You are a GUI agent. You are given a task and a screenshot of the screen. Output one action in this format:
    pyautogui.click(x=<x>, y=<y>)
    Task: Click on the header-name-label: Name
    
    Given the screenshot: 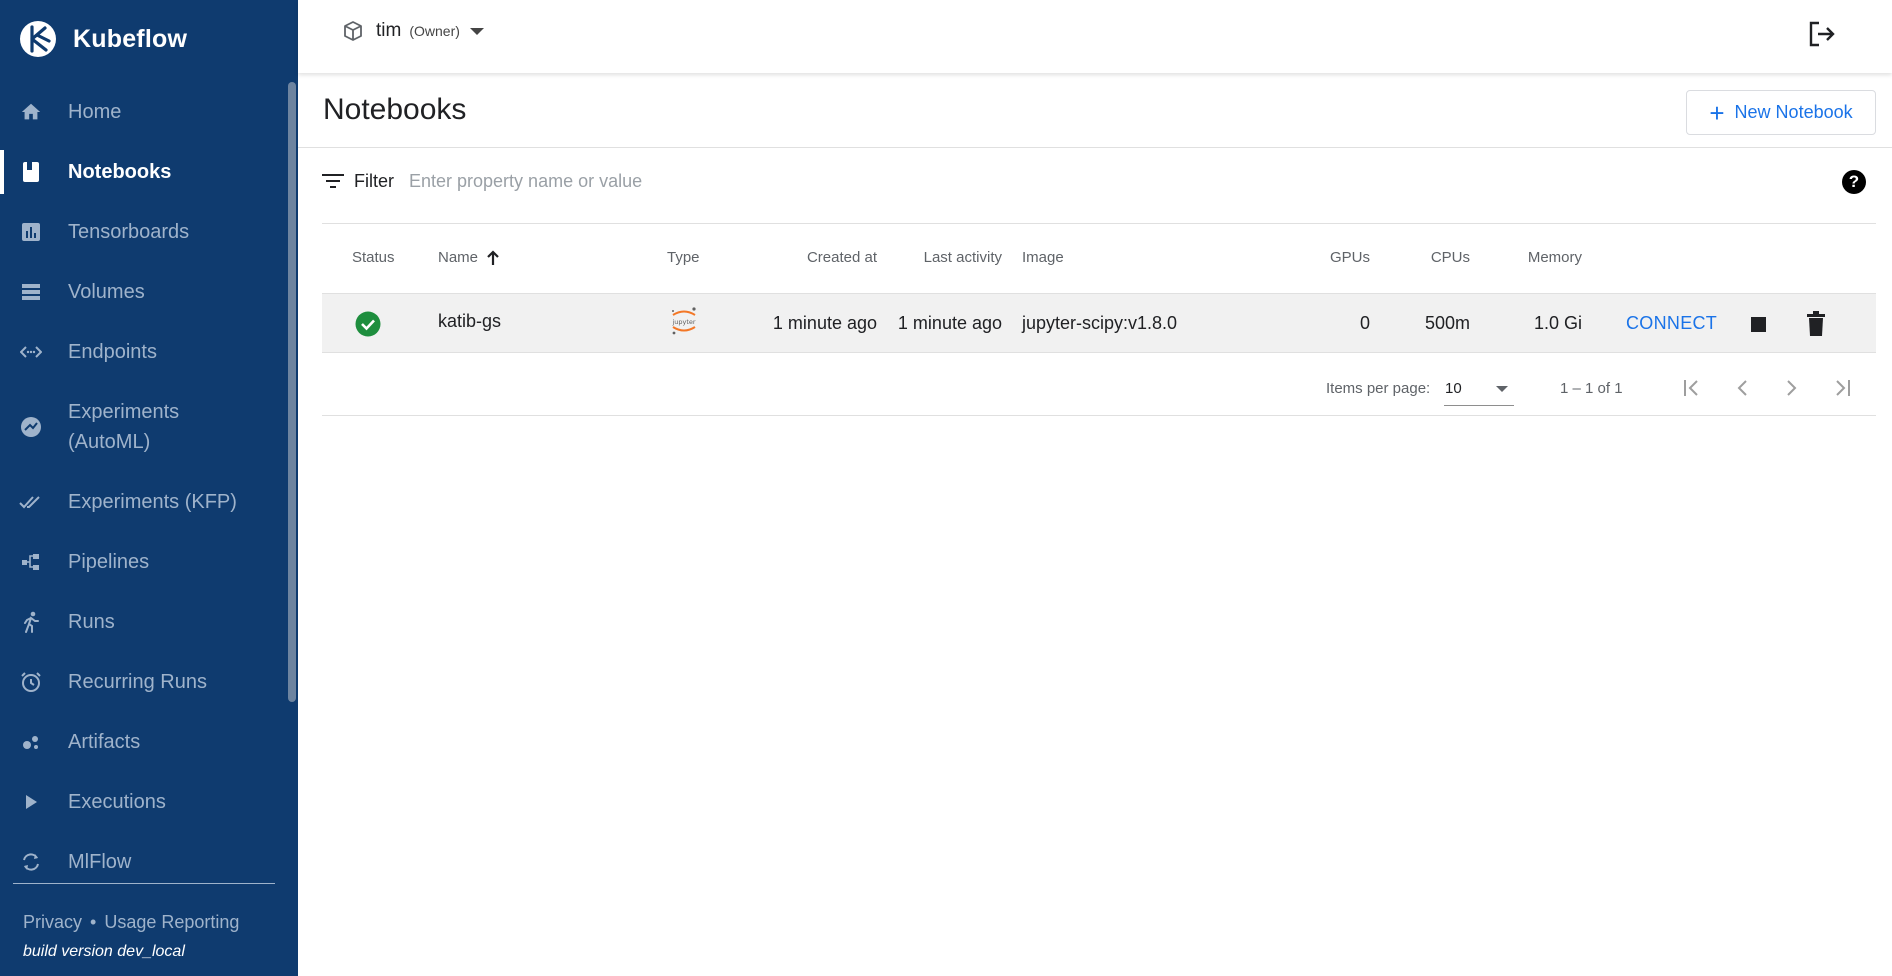 What is the action you would take?
    pyautogui.click(x=458, y=257)
    